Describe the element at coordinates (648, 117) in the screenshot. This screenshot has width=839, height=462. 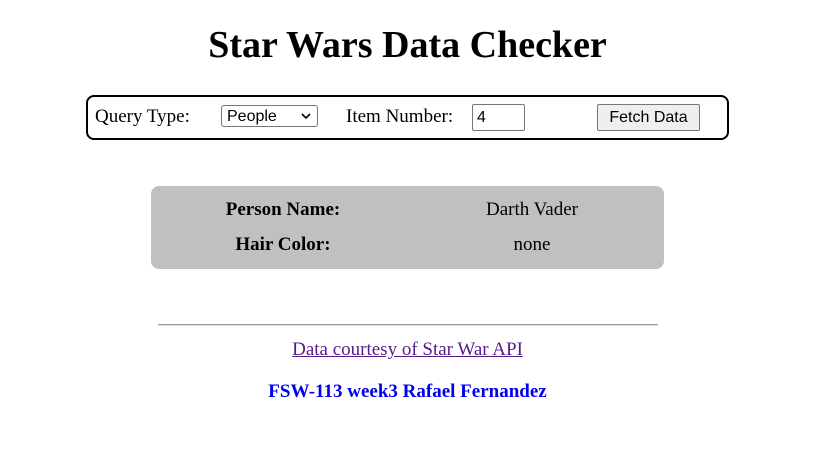
I see `fetch-data-button: Fetch Data` at that location.